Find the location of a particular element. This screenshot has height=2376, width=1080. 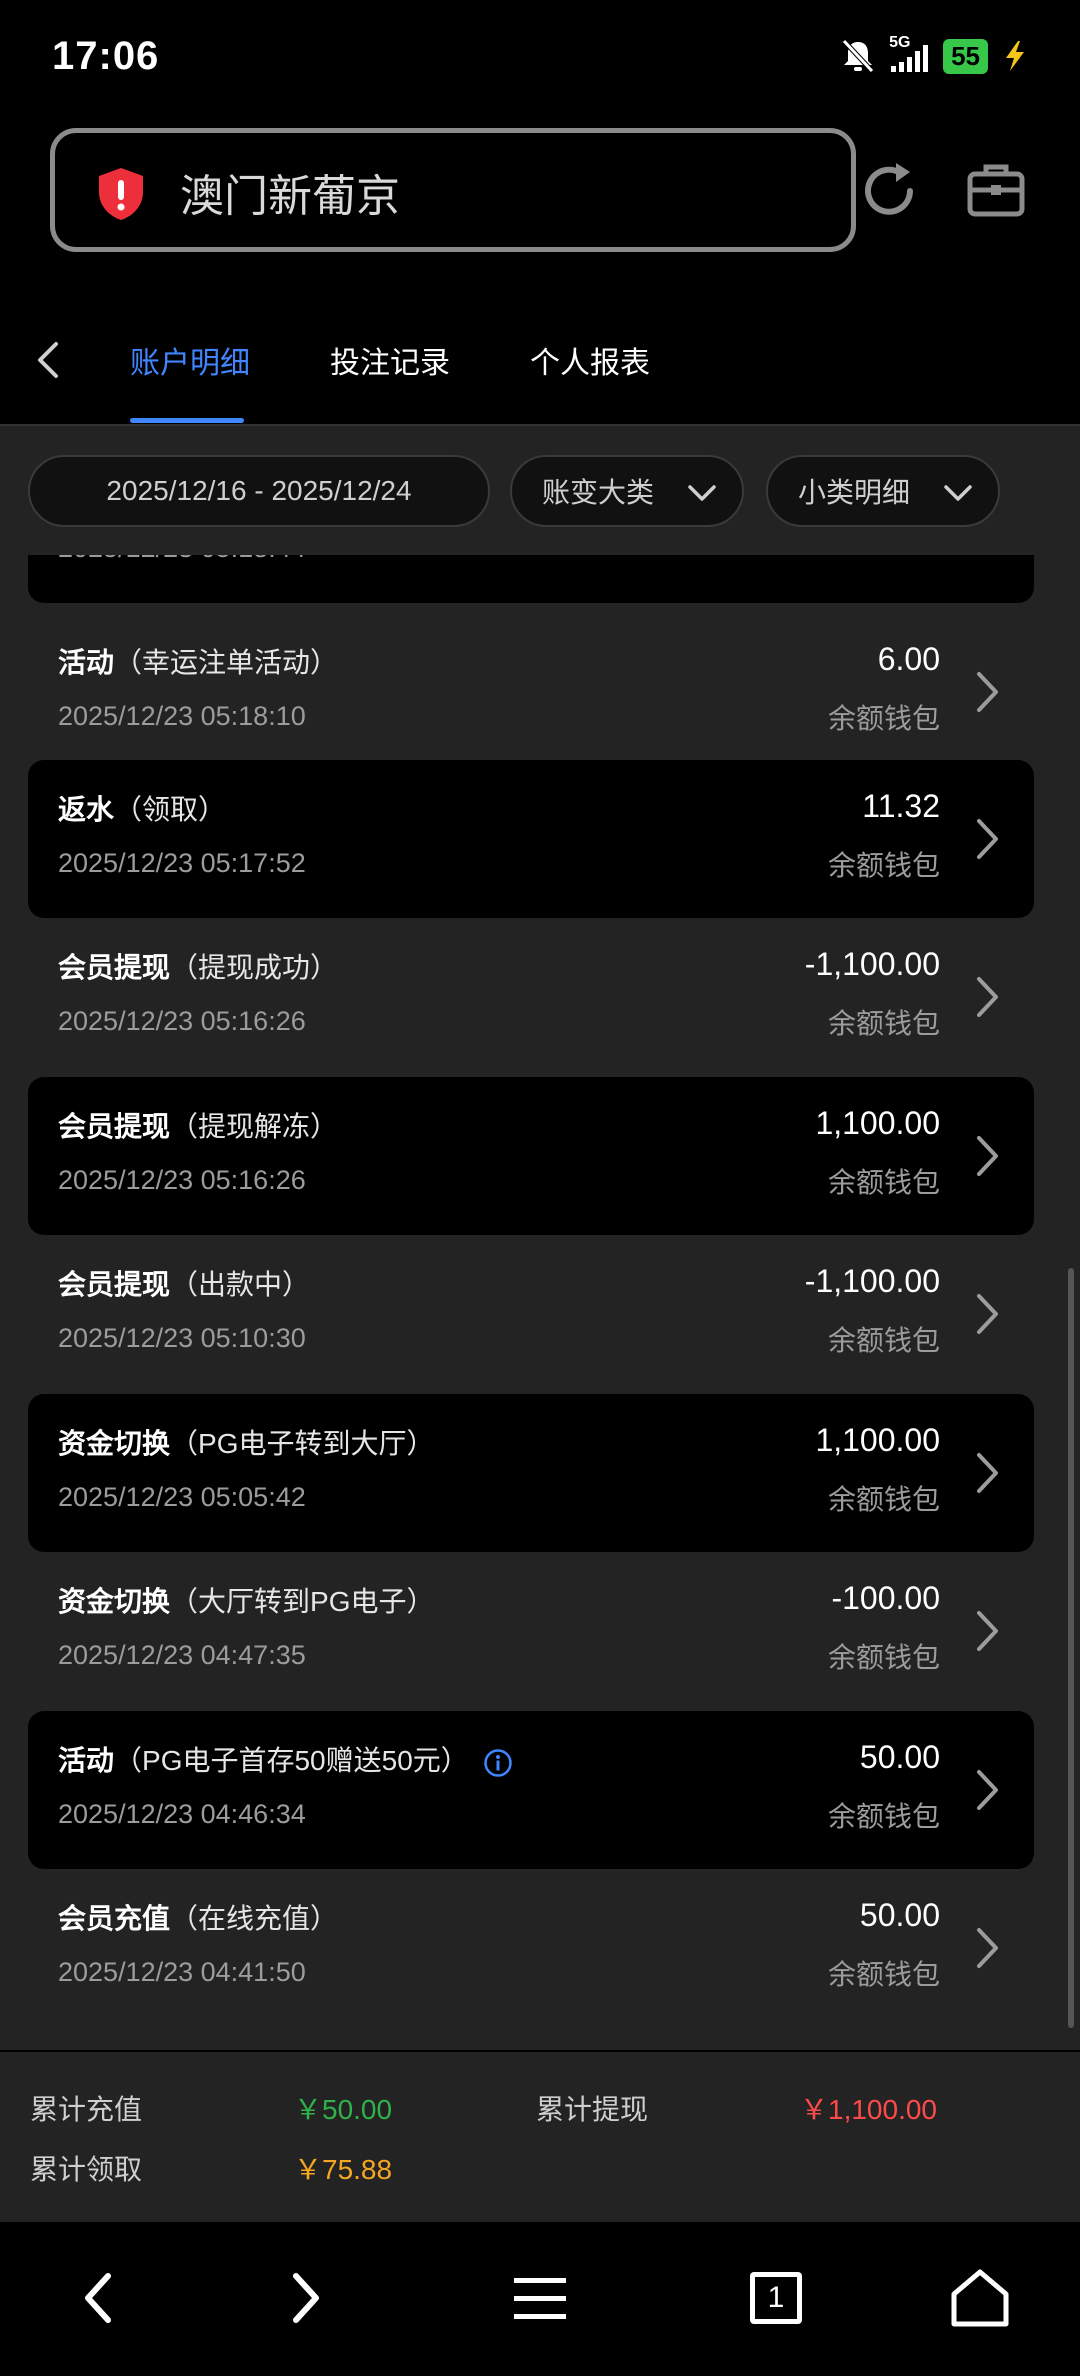

category-filter: 账变大类 is located at coordinates (627, 491).